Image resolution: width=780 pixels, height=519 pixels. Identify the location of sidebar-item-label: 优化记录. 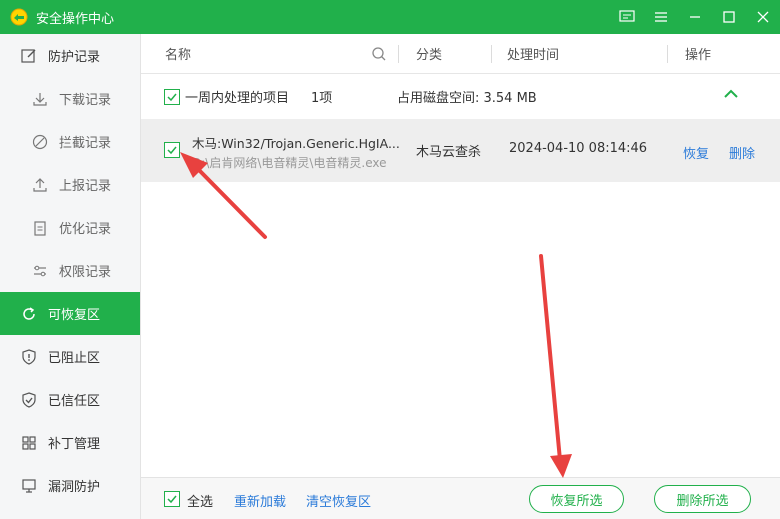
(85, 229).